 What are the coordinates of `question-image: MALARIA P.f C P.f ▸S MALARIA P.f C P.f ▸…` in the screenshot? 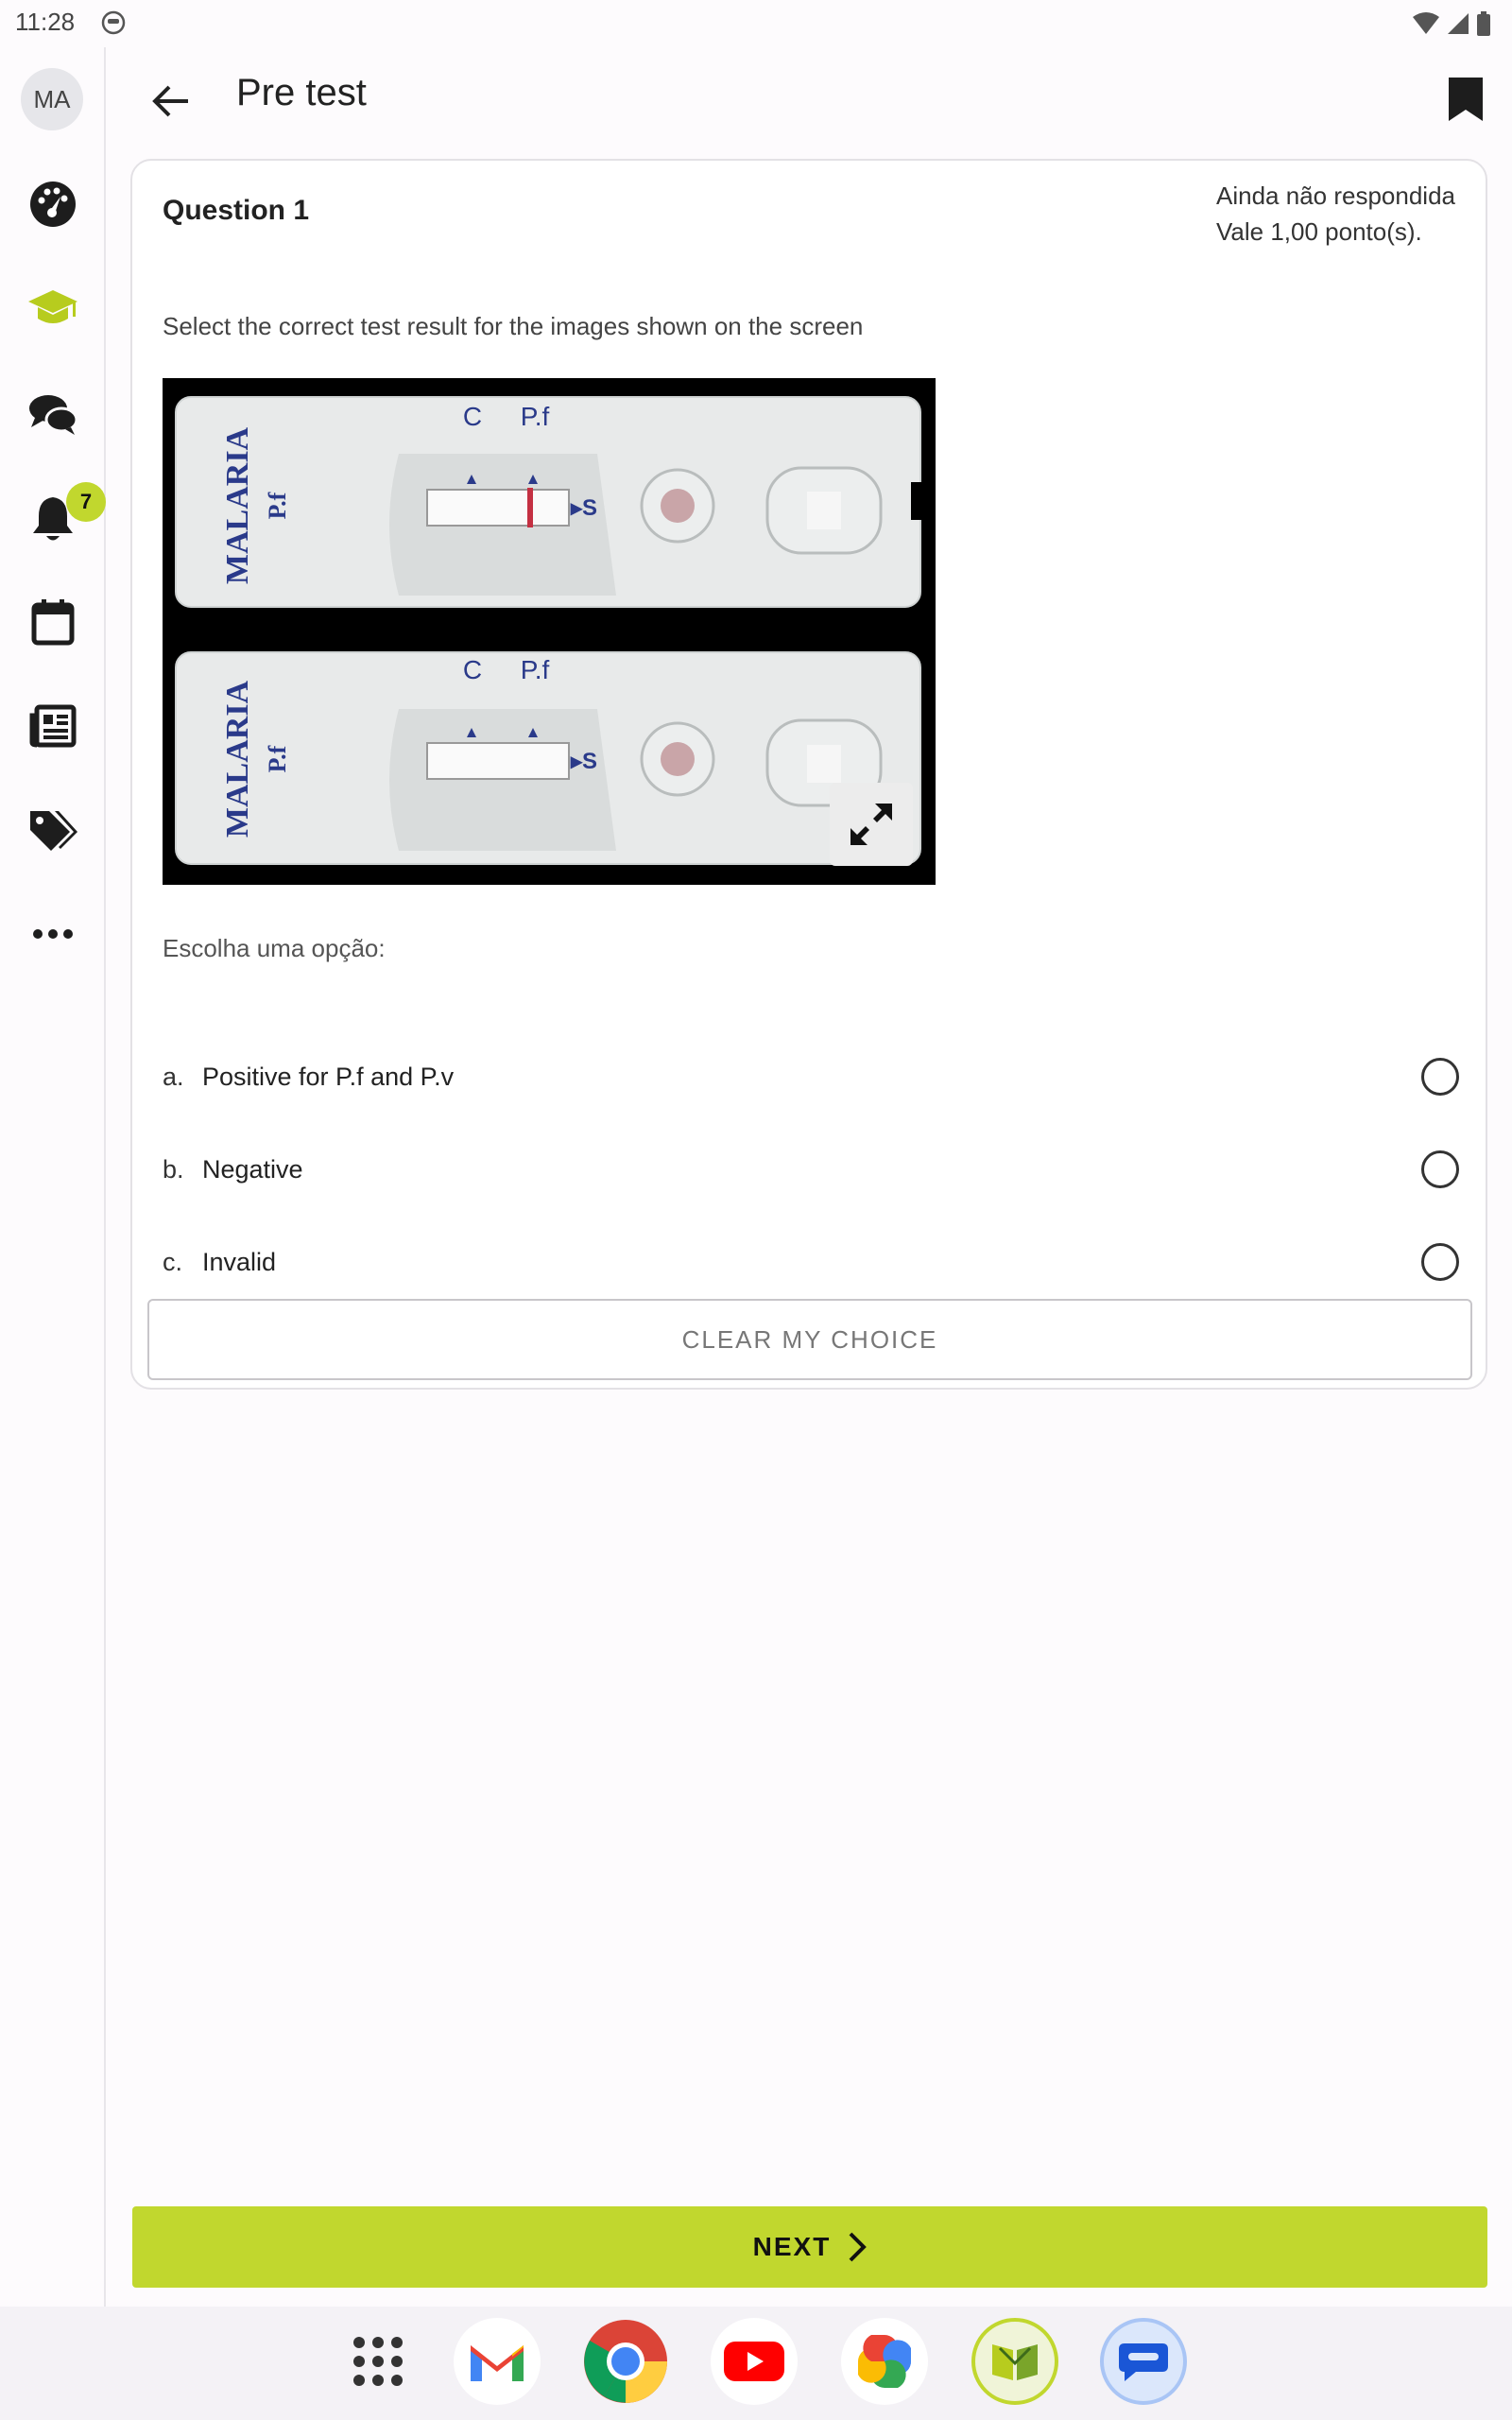 It's located at (549, 632).